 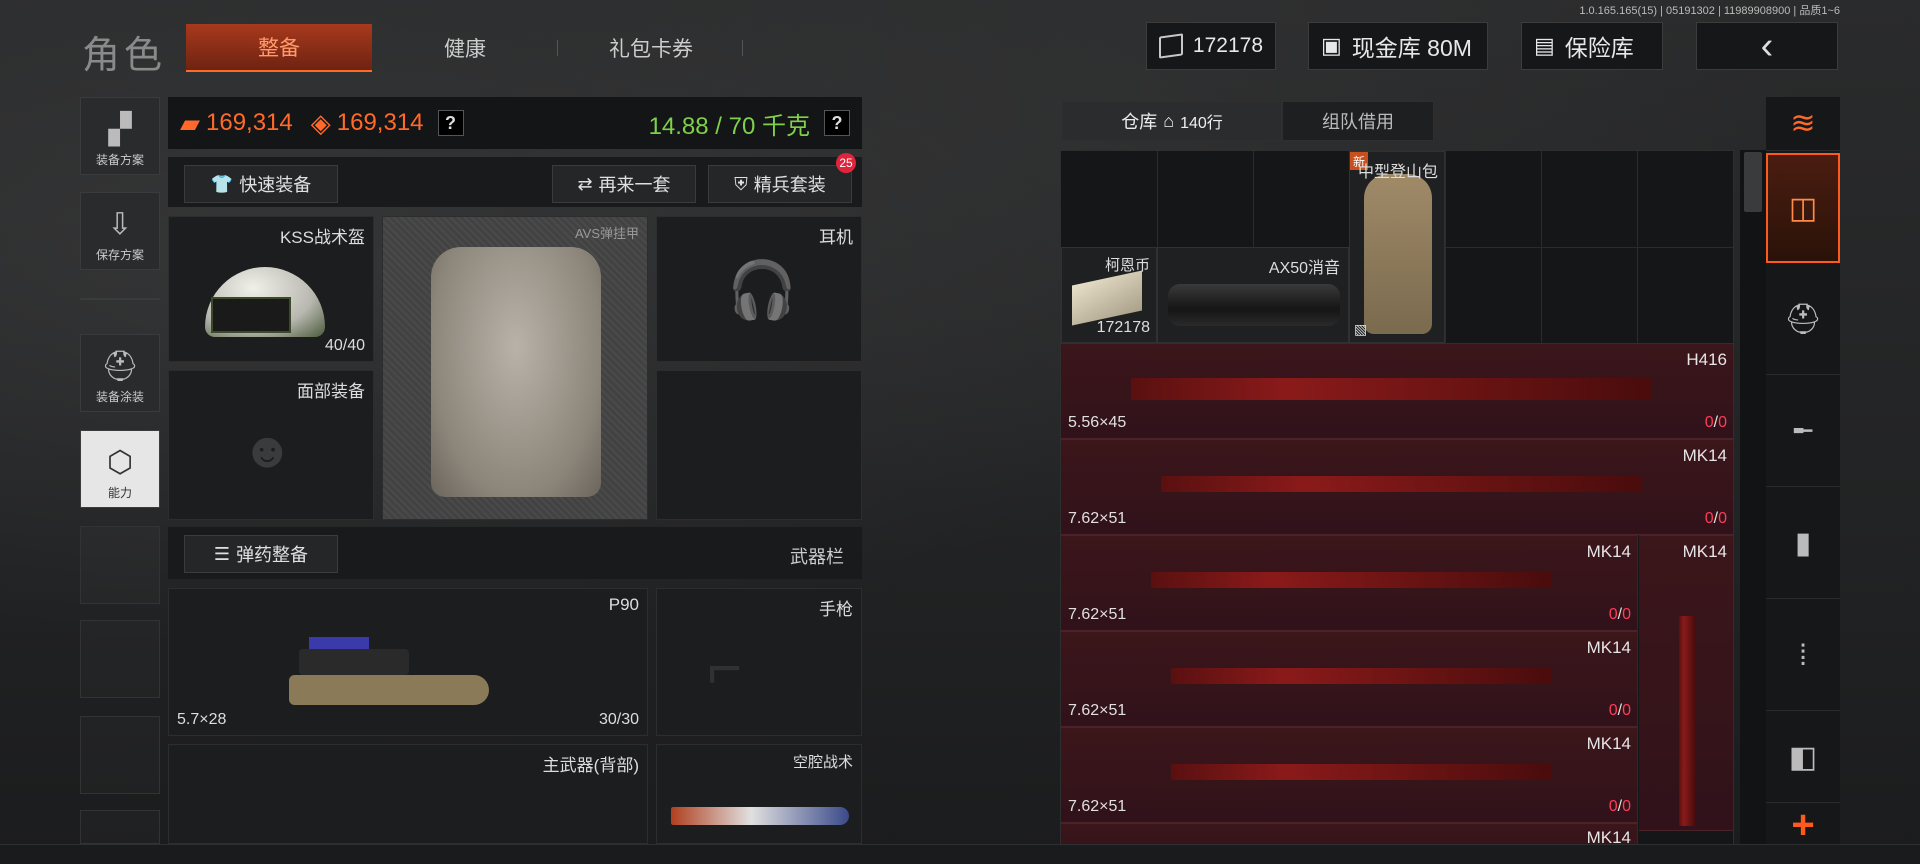 I want to click on suppressor-image, so click(x=1254, y=305).